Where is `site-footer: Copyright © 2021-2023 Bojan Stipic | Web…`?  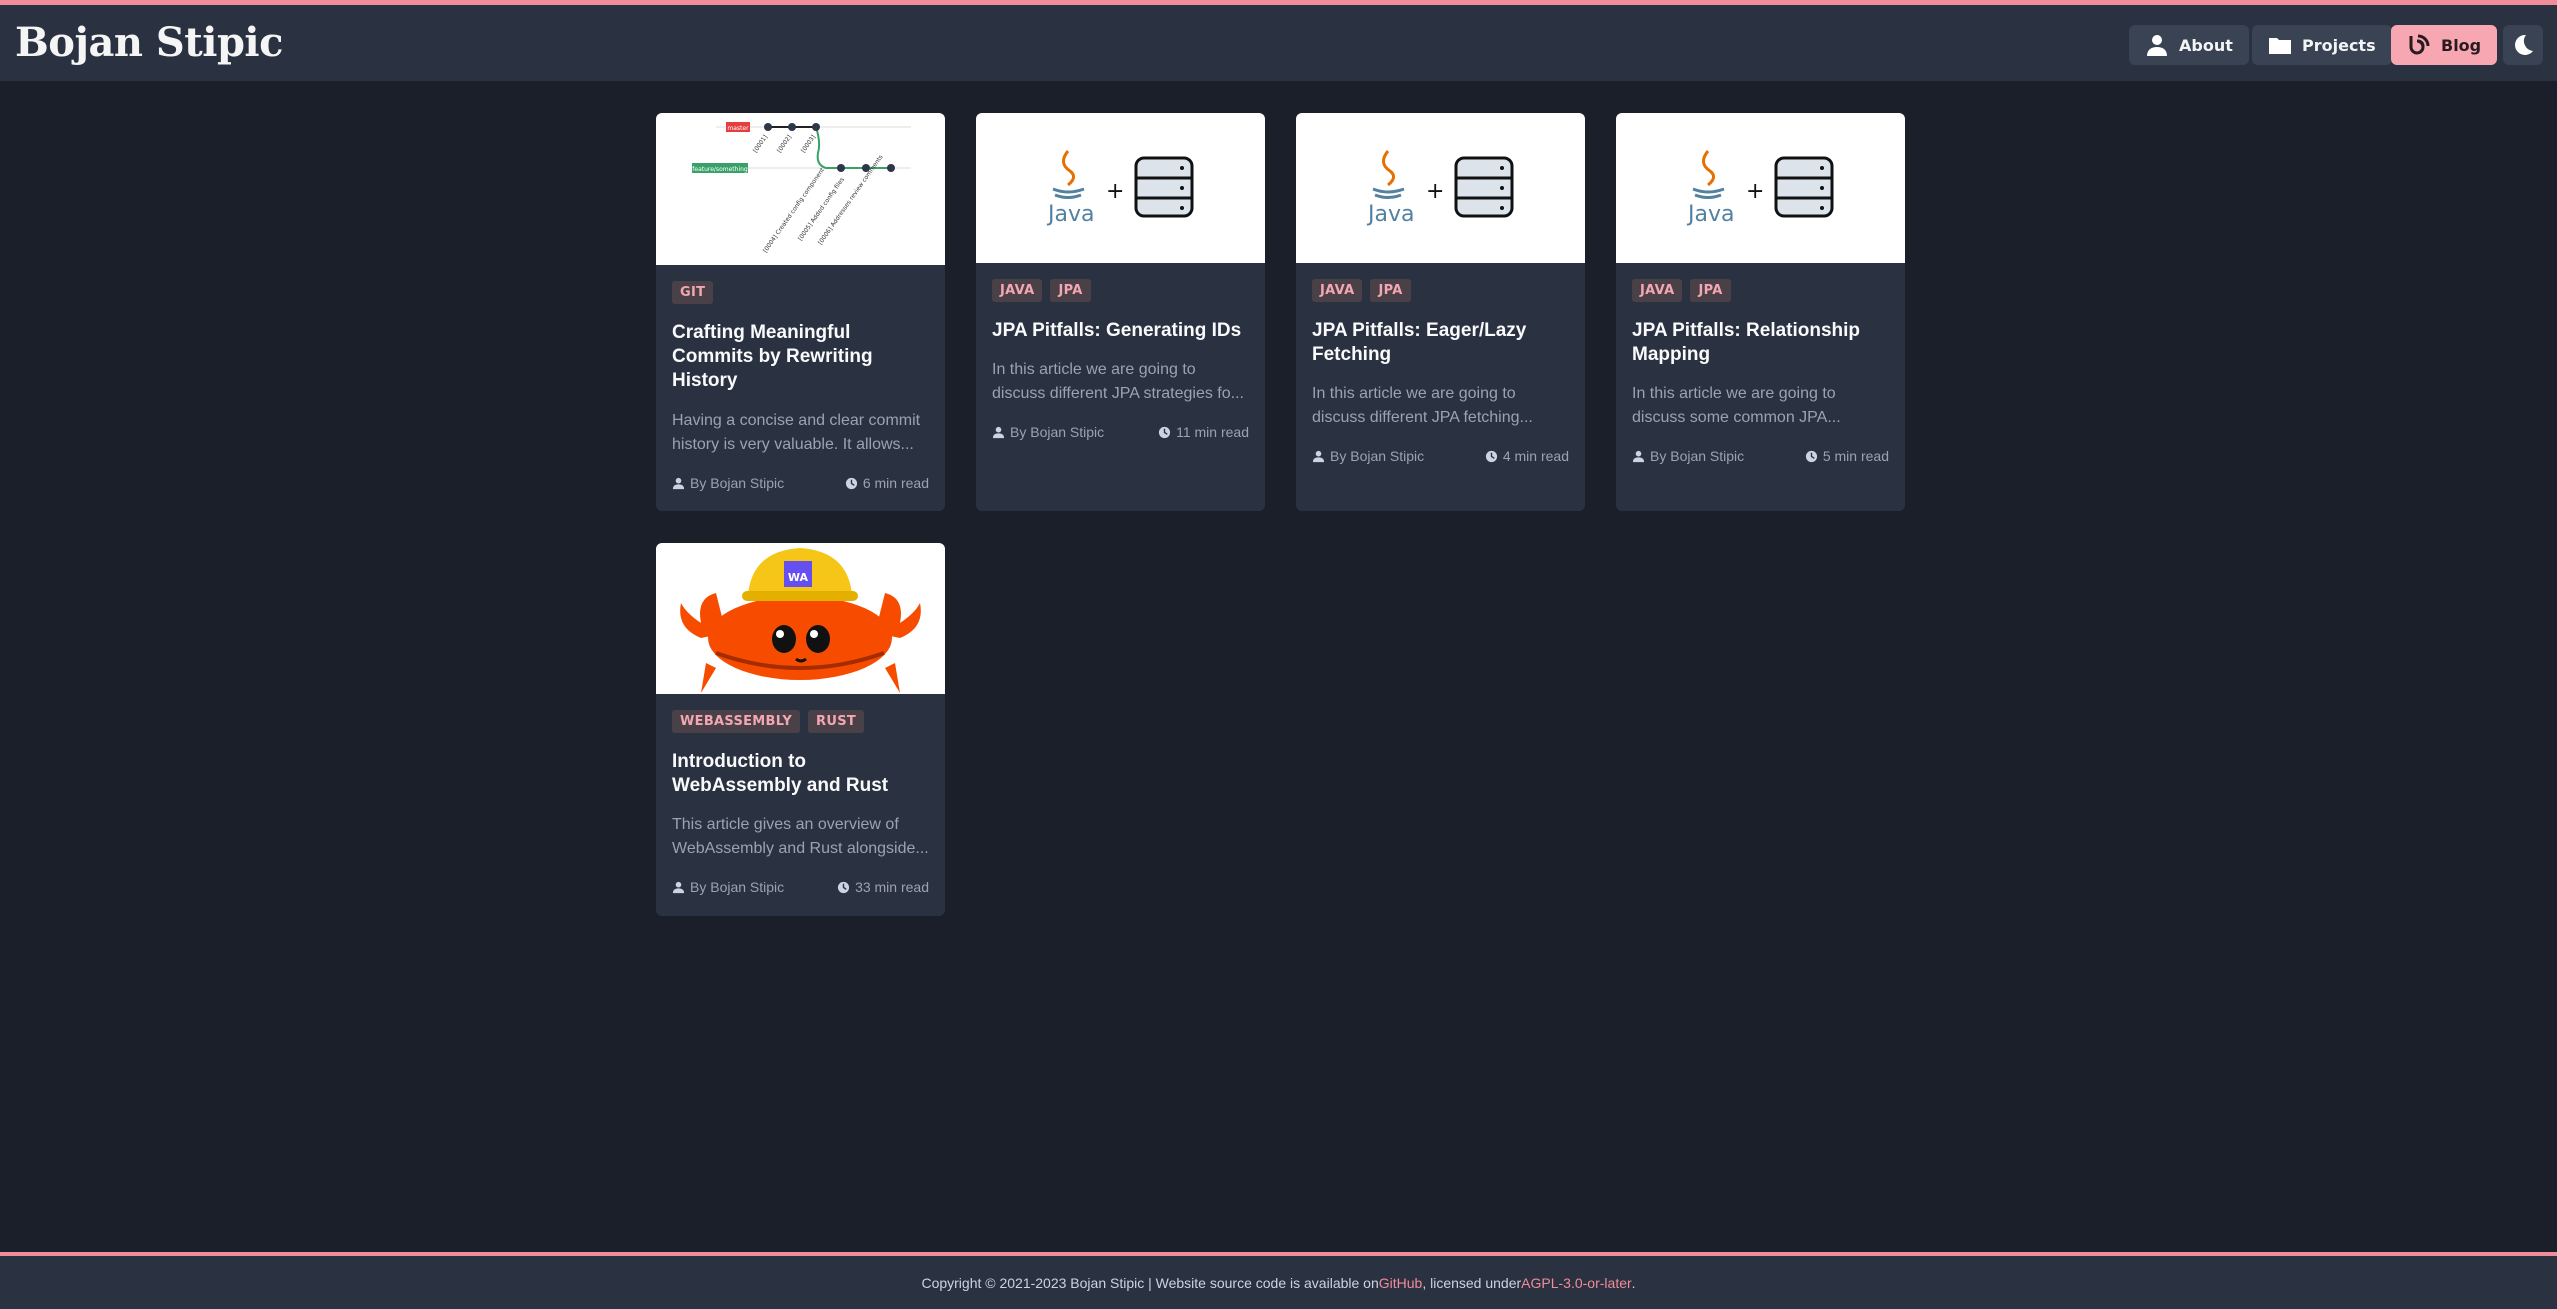 site-footer: Copyright © 2021-2023 Bojan Stipic | Web… is located at coordinates (1278, 1282).